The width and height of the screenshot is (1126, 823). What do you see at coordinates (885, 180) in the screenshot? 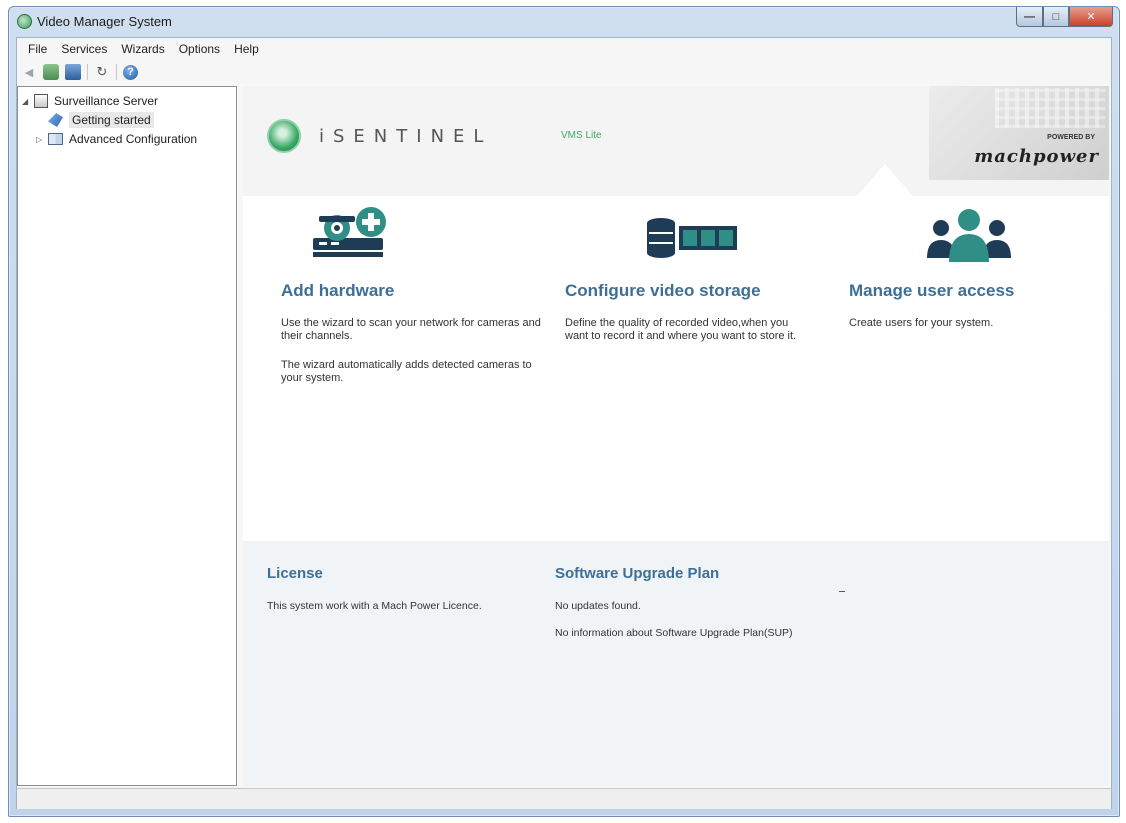
I see `header-notch` at bounding box center [885, 180].